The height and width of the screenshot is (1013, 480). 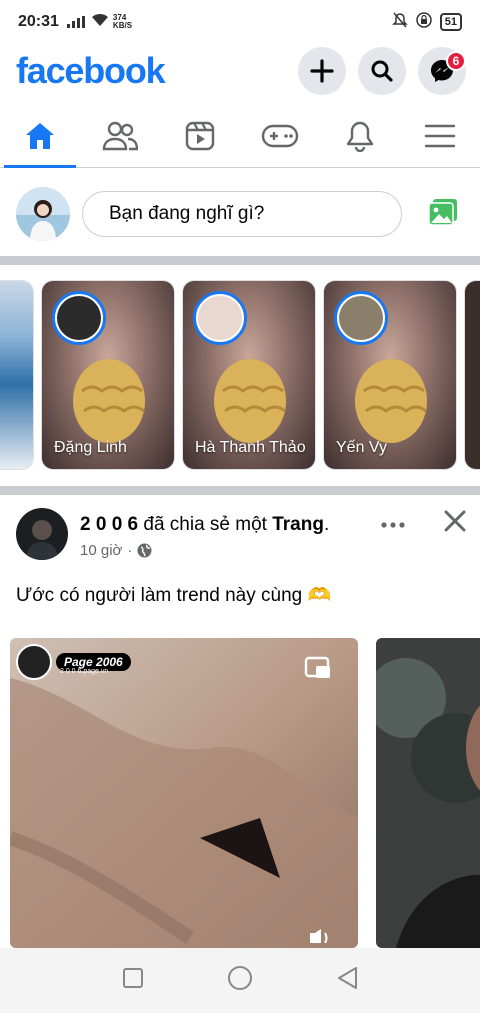 I want to click on photo-button, so click(x=443, y=214).